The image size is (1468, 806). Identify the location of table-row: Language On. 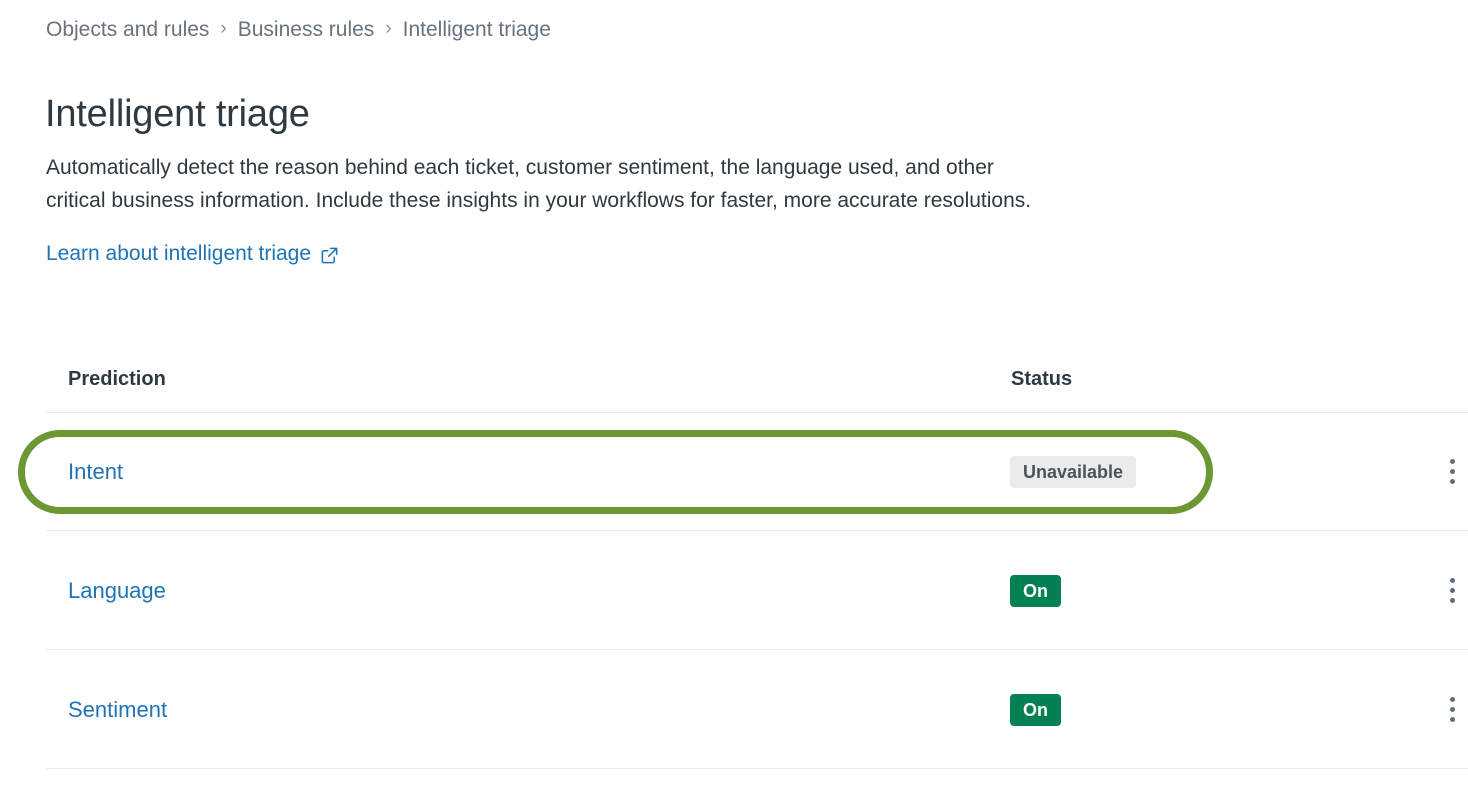
(734, 590).